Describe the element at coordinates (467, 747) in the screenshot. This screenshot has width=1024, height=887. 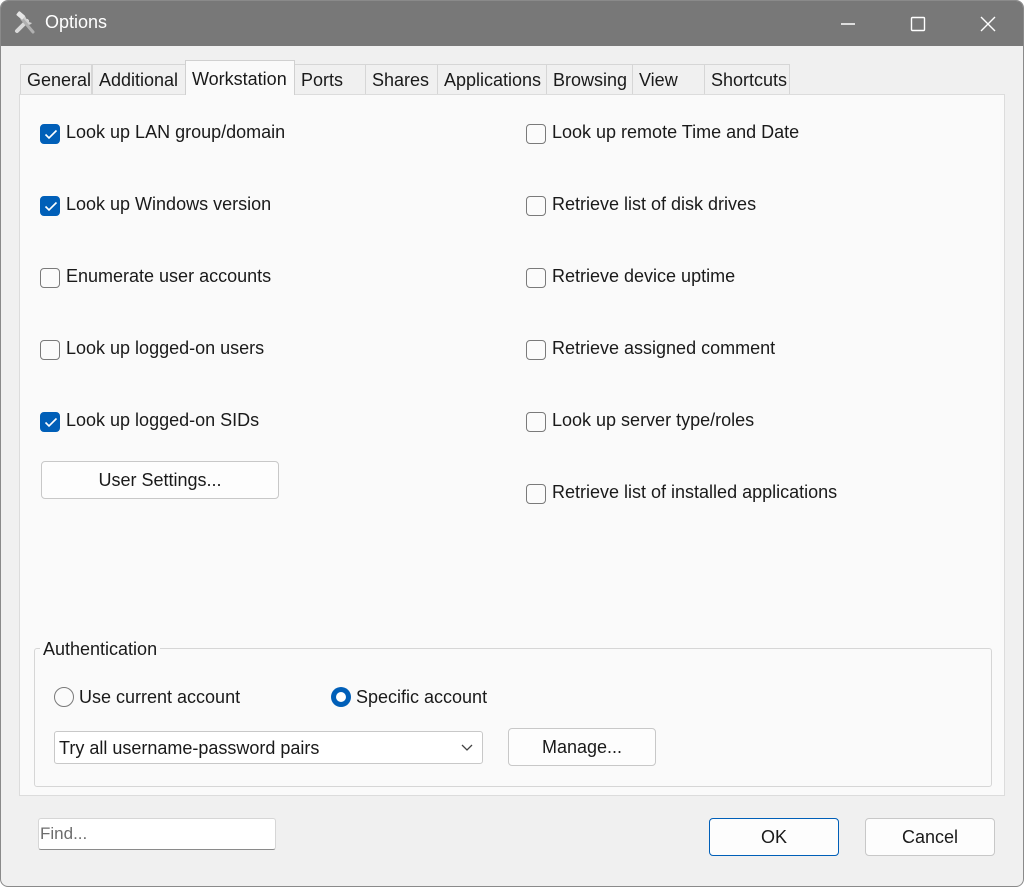
I see `chevron-down-icon` at that location.